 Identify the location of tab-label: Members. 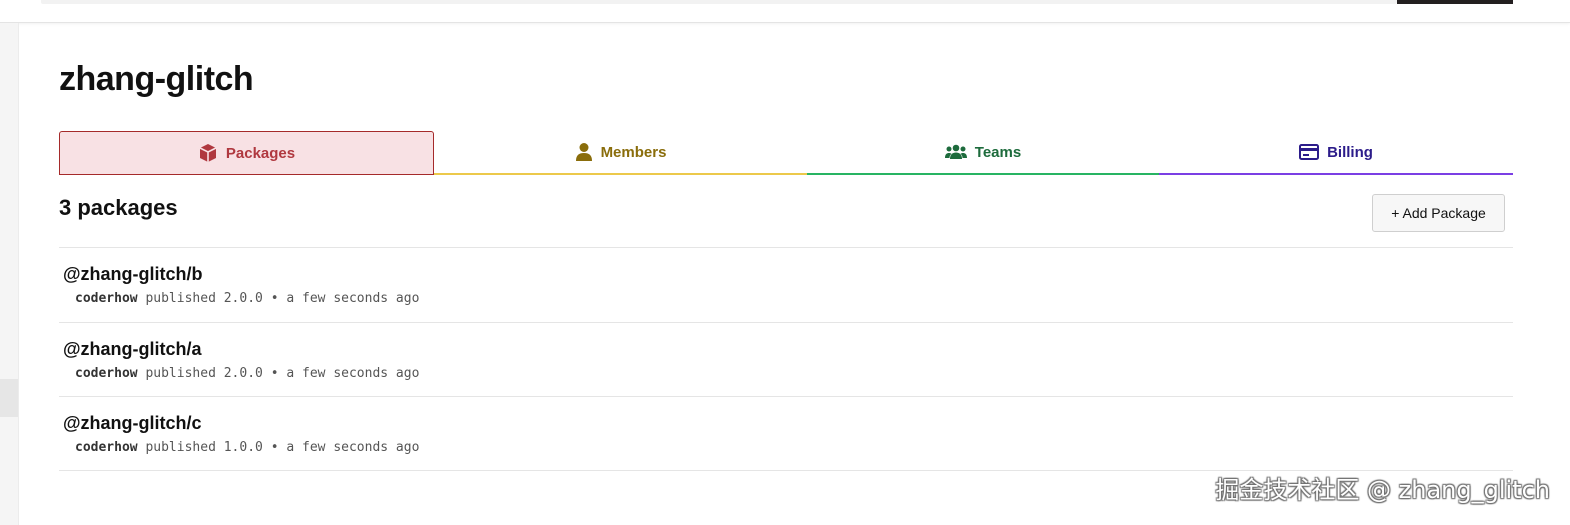
(633, 152).